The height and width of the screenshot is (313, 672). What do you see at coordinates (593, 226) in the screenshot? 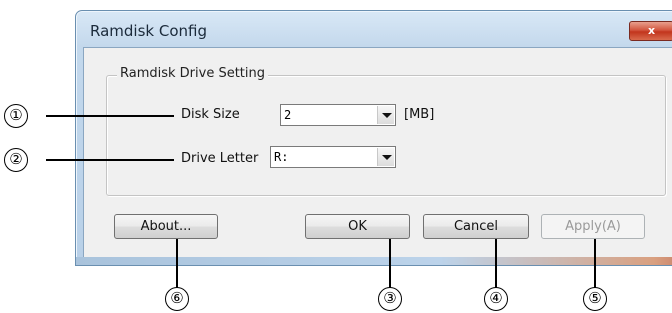
I see `apply-button: Apply(A)` at bounding box center [593, 226].